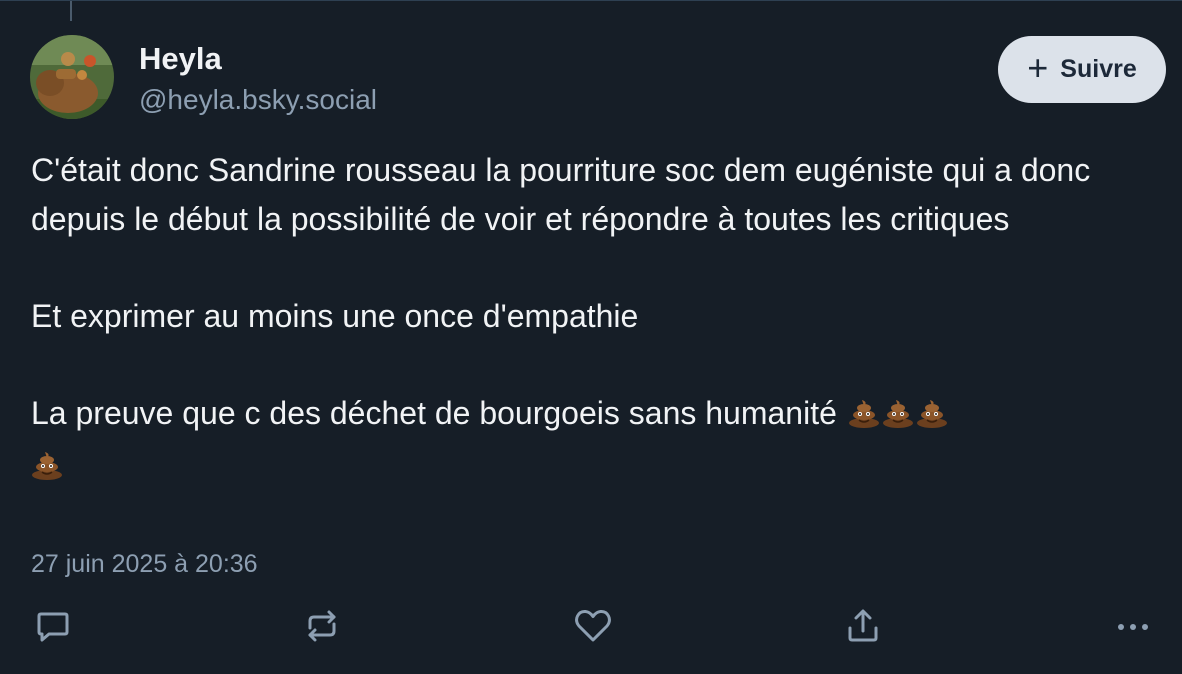  I want to click on repost-icon, so click(322, 626).